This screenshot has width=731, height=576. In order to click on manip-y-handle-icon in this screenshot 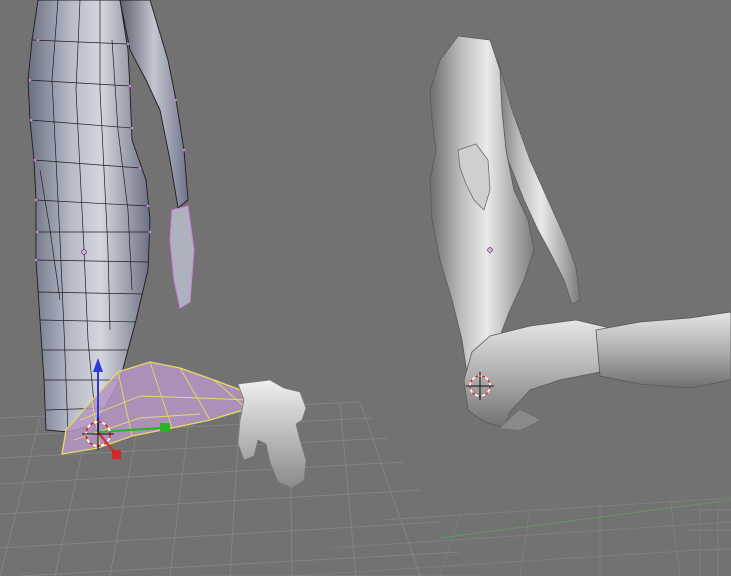, I will do `click(165, 427)`.